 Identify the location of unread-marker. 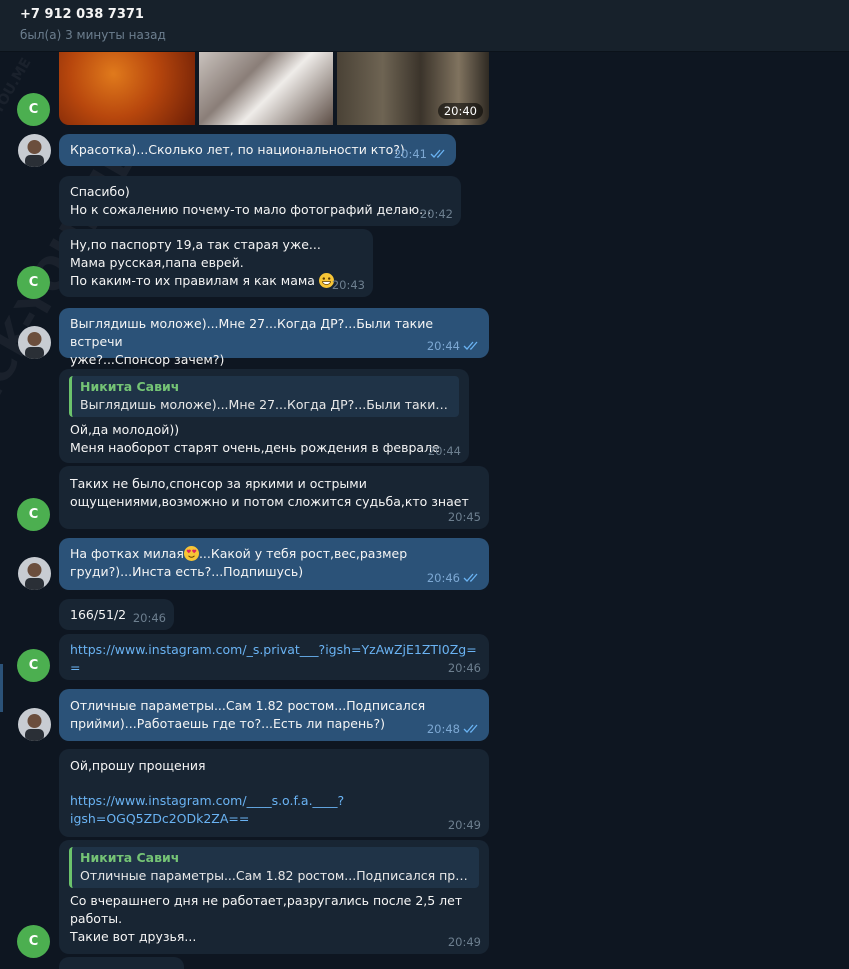
(1, 688).